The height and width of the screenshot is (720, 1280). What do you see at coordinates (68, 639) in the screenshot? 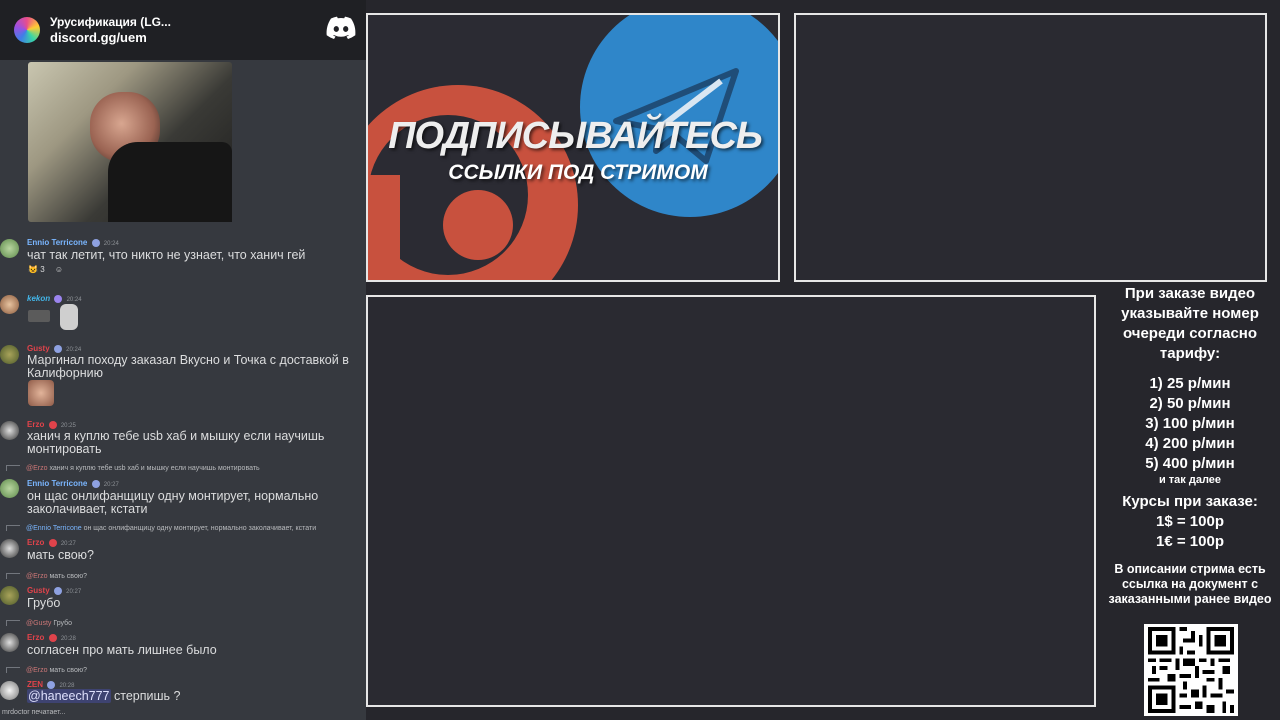
I see `message-time: 20:28` at bounding box center [68, 639].